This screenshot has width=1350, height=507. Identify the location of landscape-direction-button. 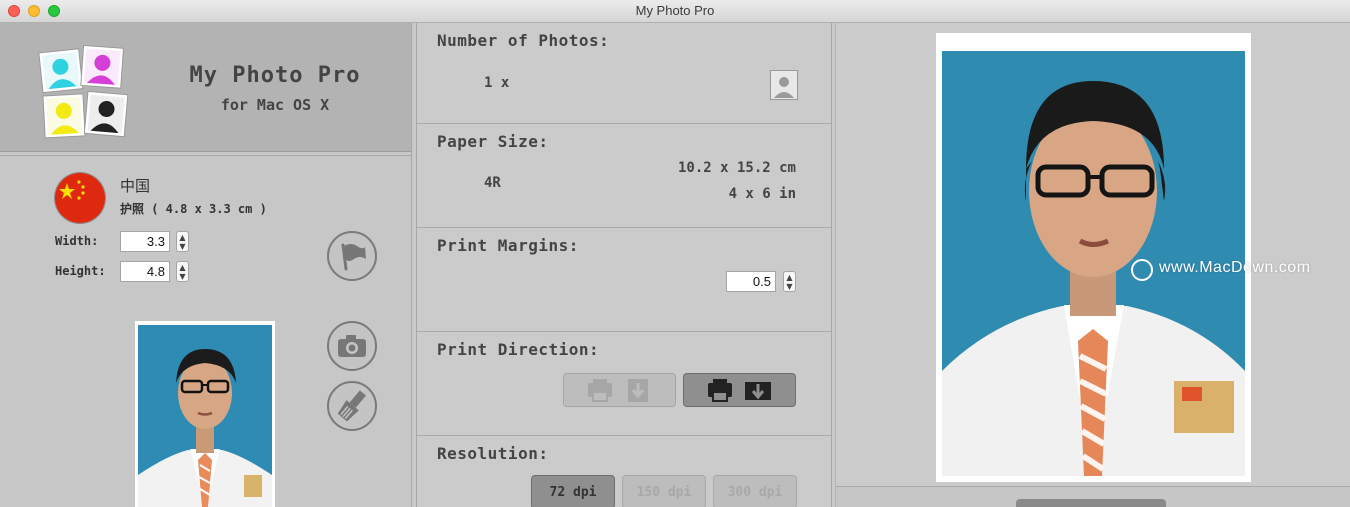
(739, 390).